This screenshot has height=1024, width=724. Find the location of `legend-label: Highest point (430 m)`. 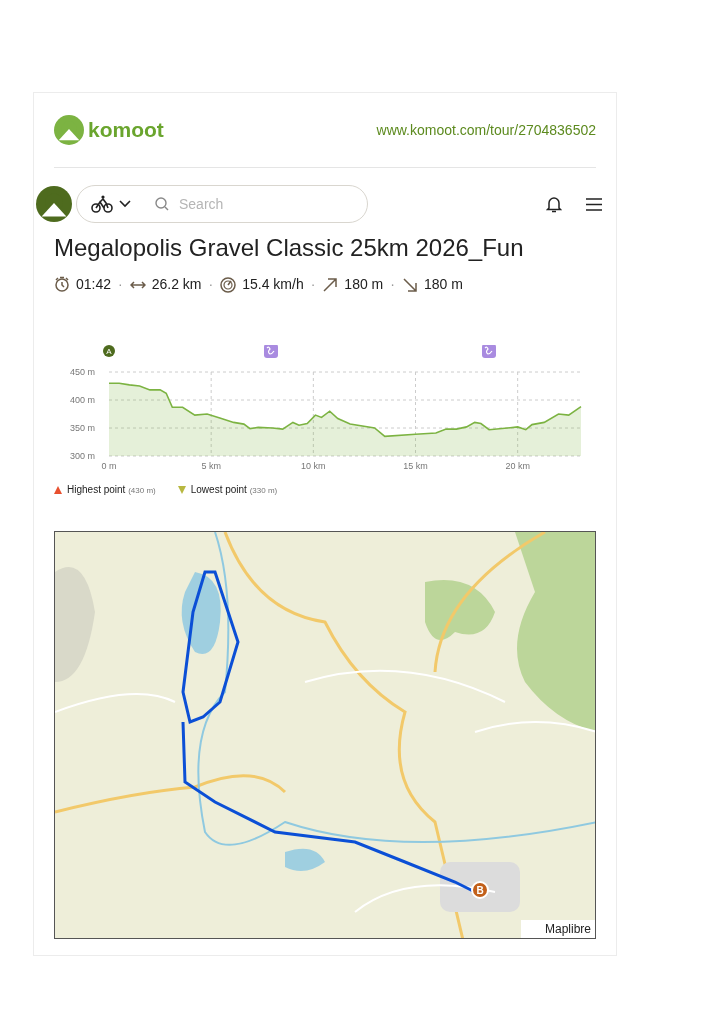

legend-label: Highest point (430 m) is located at coordinates (111, 490).